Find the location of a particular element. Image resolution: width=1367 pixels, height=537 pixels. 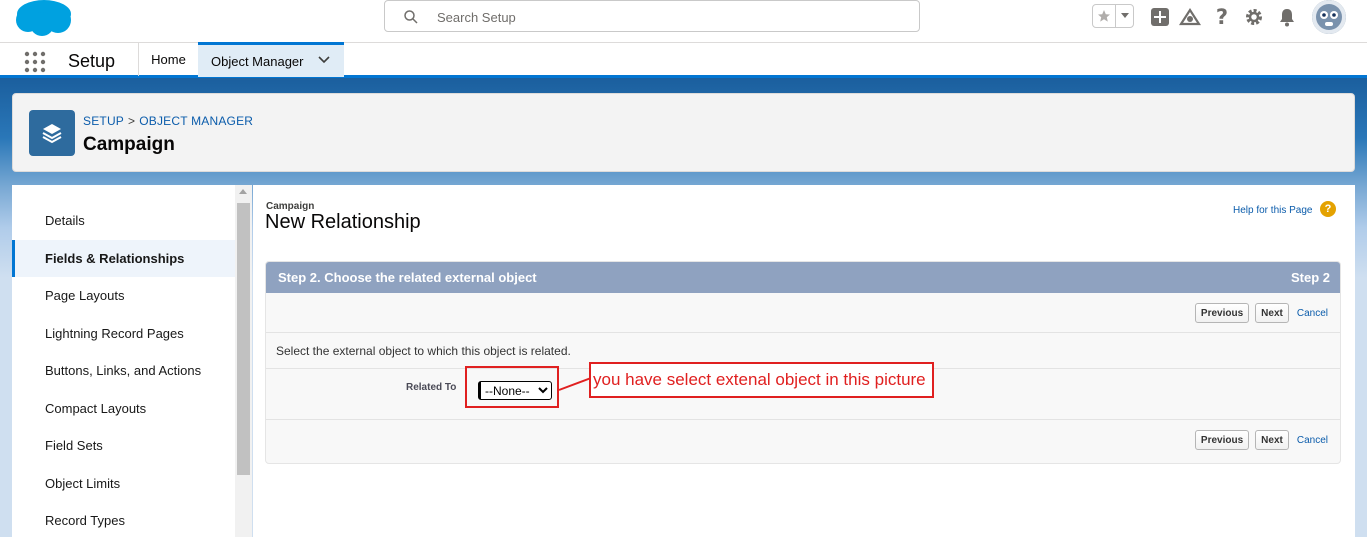

annotation-highlight-box is located at coordinates (512, 387).